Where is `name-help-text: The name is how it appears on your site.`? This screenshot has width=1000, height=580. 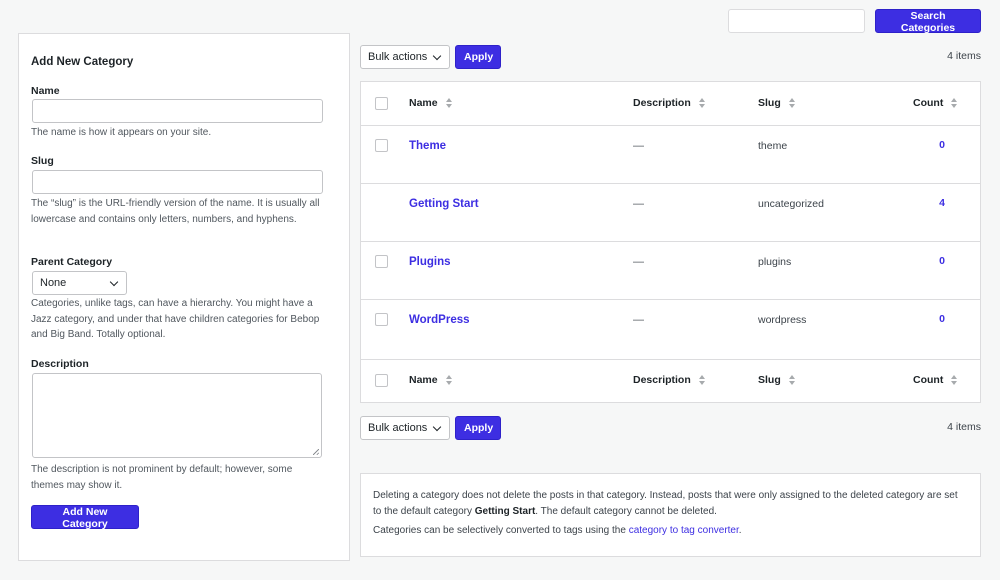
name-help-text: The name is how it appears on your site. is located at coordinates (121, 132).